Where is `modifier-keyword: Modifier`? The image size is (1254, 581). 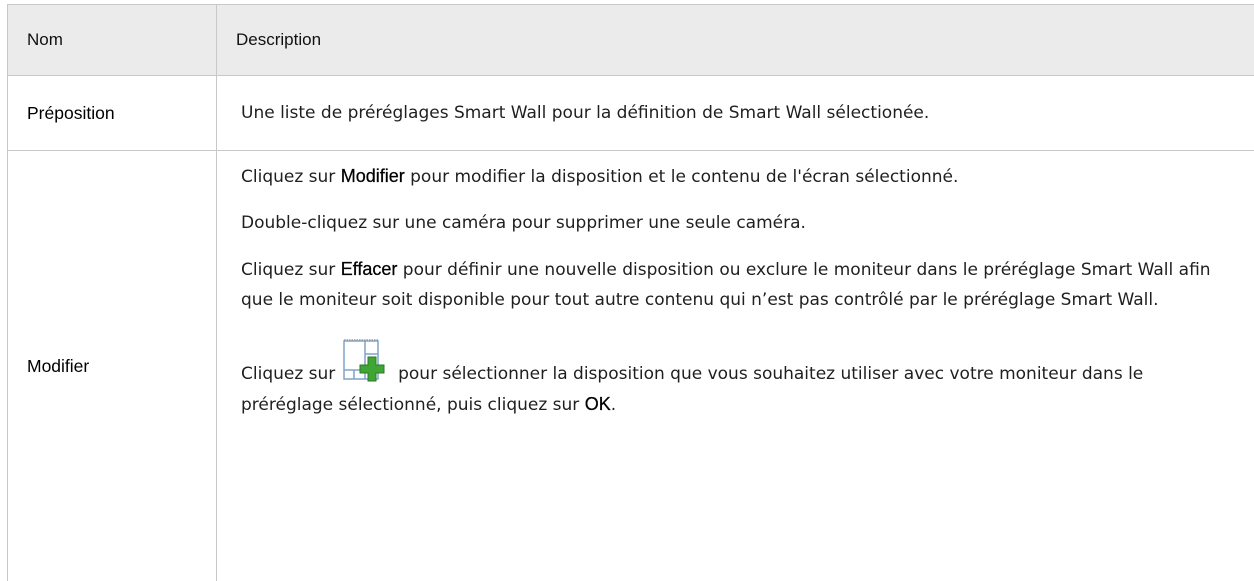
modifier-keyword: Modifier is located at coordinates (373, 176).